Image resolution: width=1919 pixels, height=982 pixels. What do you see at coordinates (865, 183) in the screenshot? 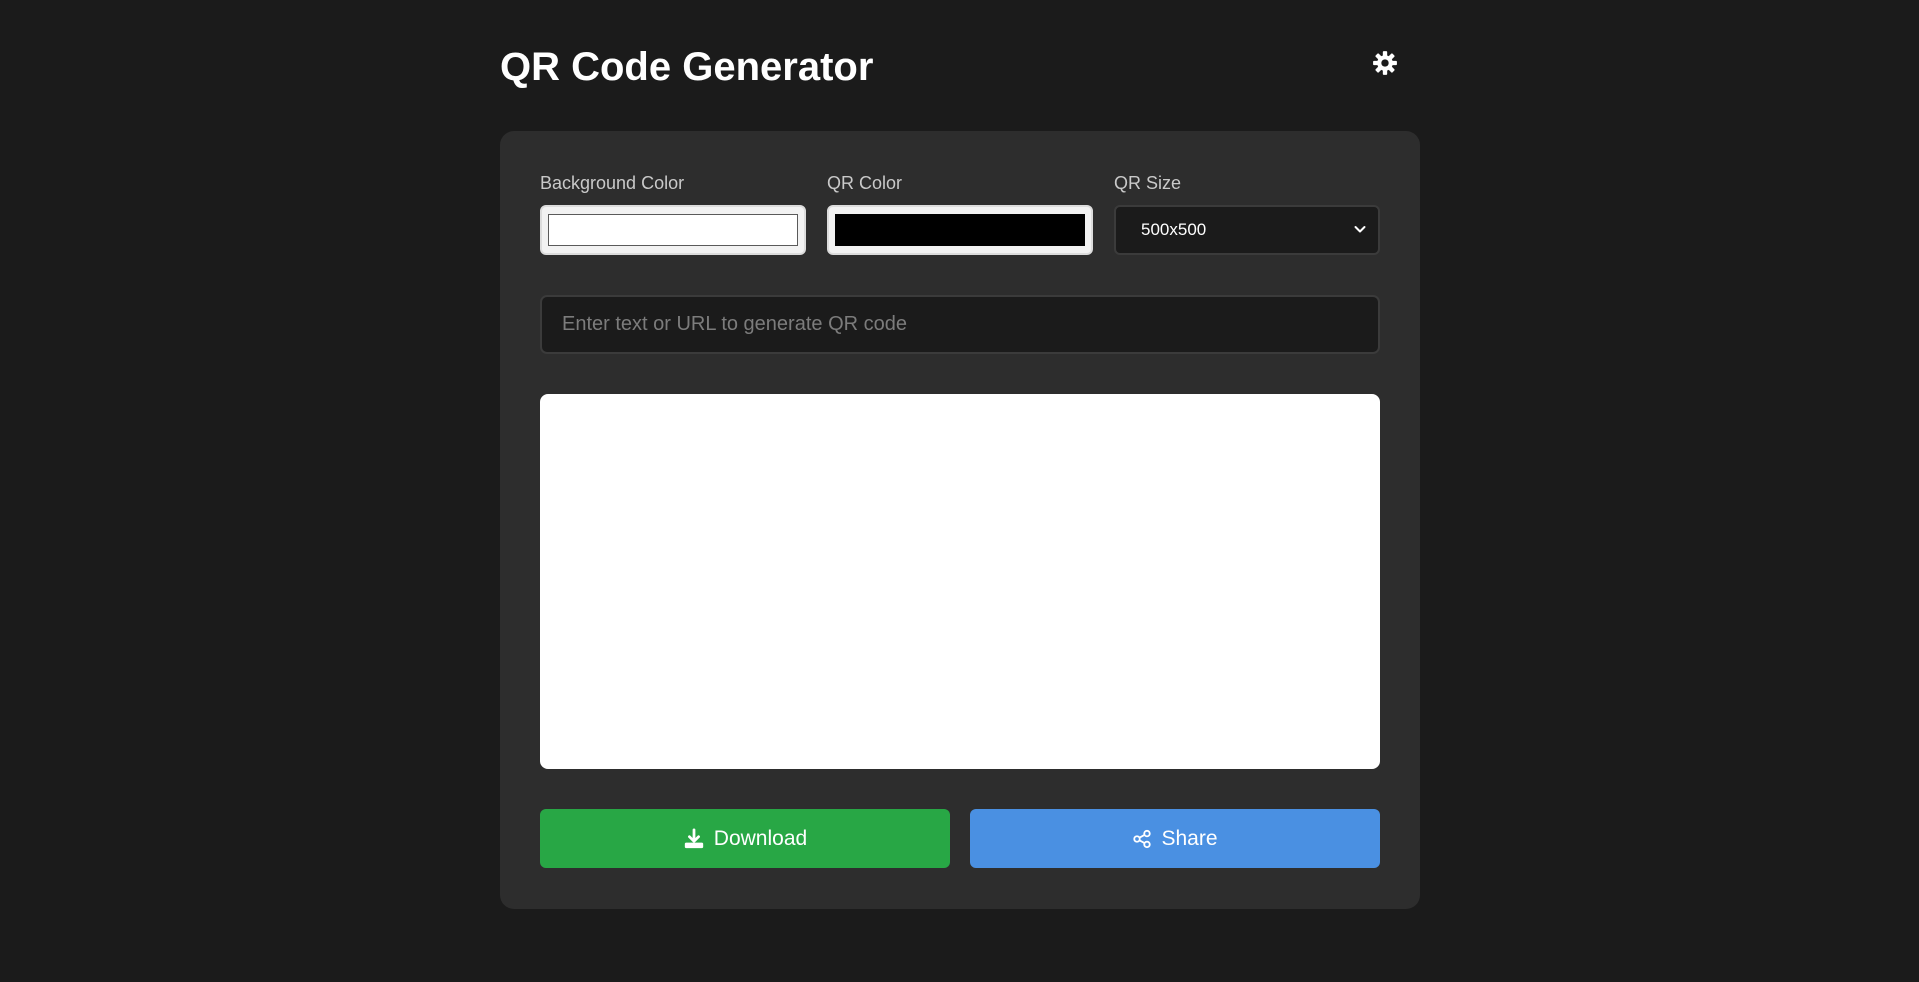
I see `qr-color-label: QR Color` at bounding box center [865, 183].